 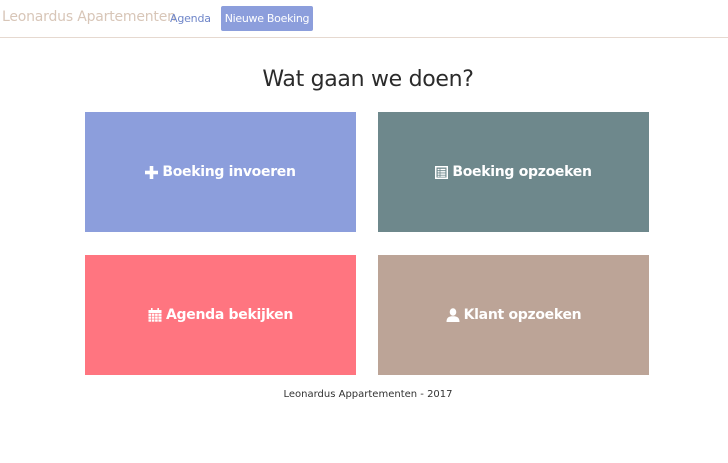 I want to click on tile-agenda-bekijken: Agenda bekijken, so click(x=220, y=315).